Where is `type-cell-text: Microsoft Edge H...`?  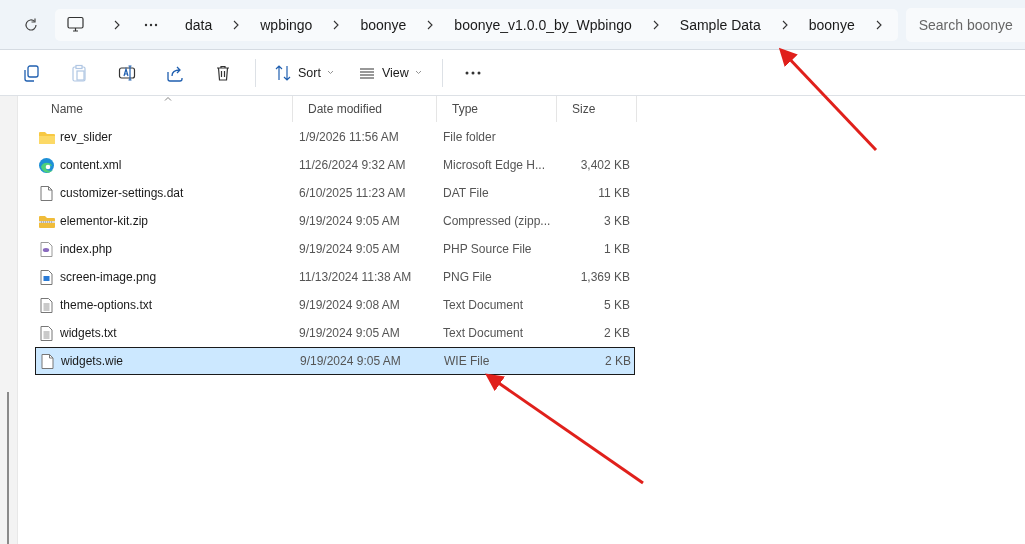 type-cell-text: Microsoft Edge H... is located at coordinates (494, 165).